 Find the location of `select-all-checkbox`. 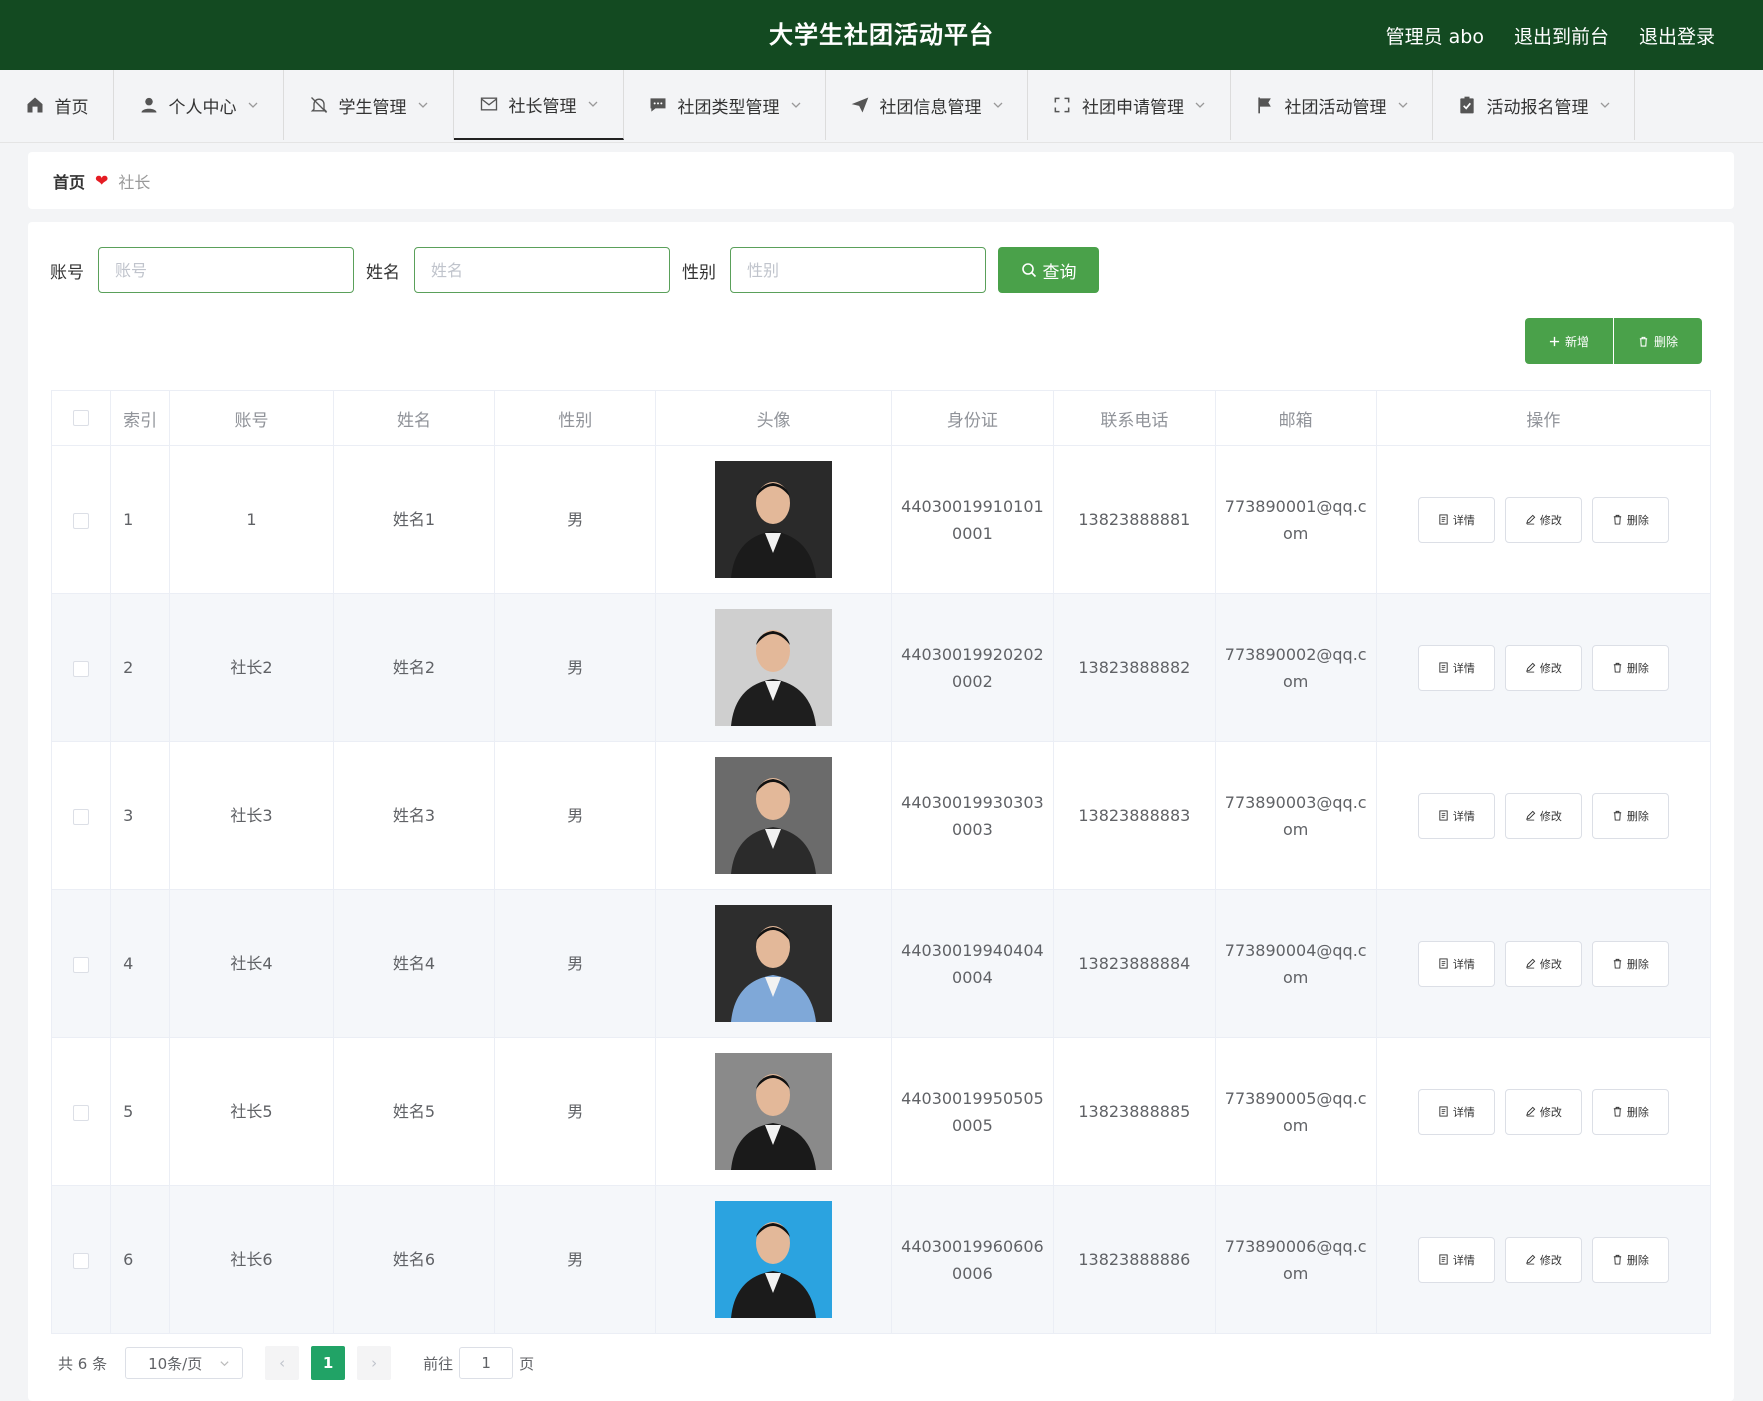

select-all-checkbox is located at coordinates (81, 418).